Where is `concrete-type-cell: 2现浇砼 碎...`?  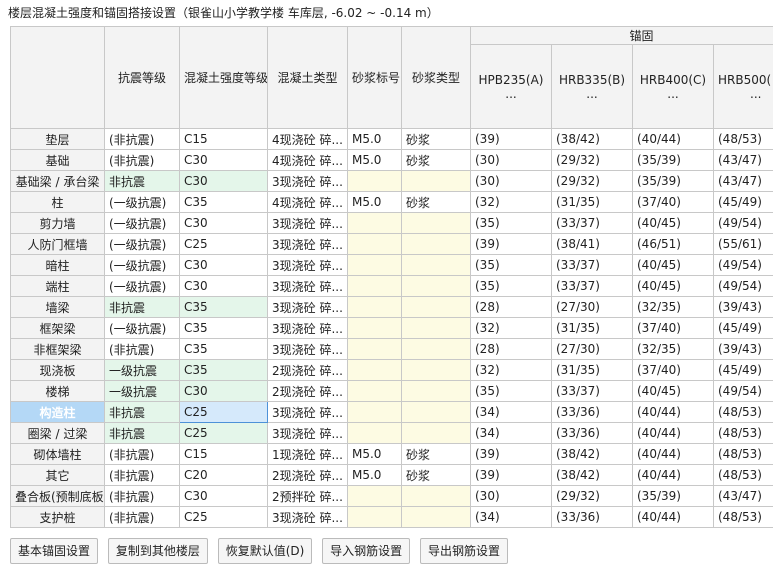
concrete-type-cell: 2现浇砼 碎... is located at coordinates (308, 475).